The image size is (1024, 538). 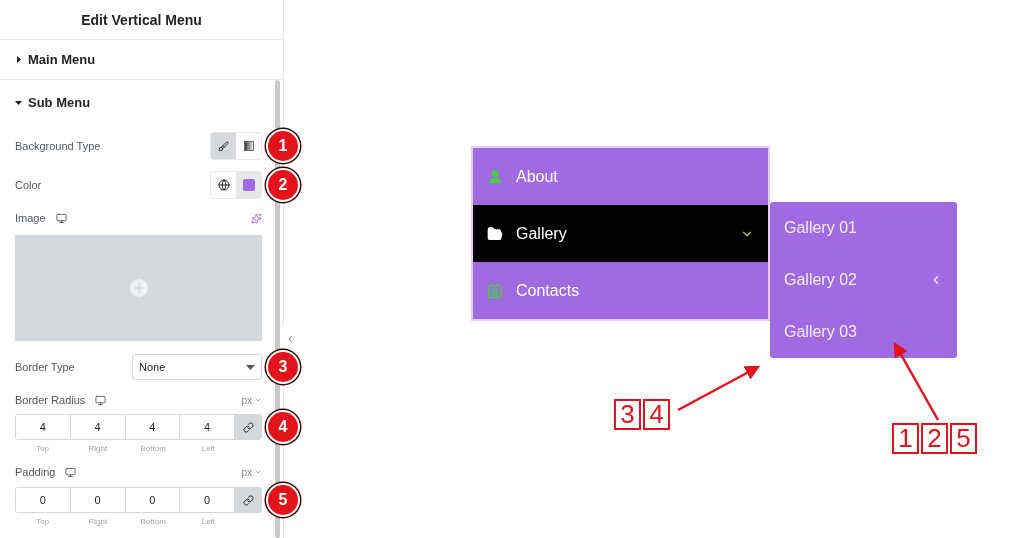 What do you see at coordinates (30, 218) in the screenshot?
I see `field-label: Image` at bounding box center [30, 218].